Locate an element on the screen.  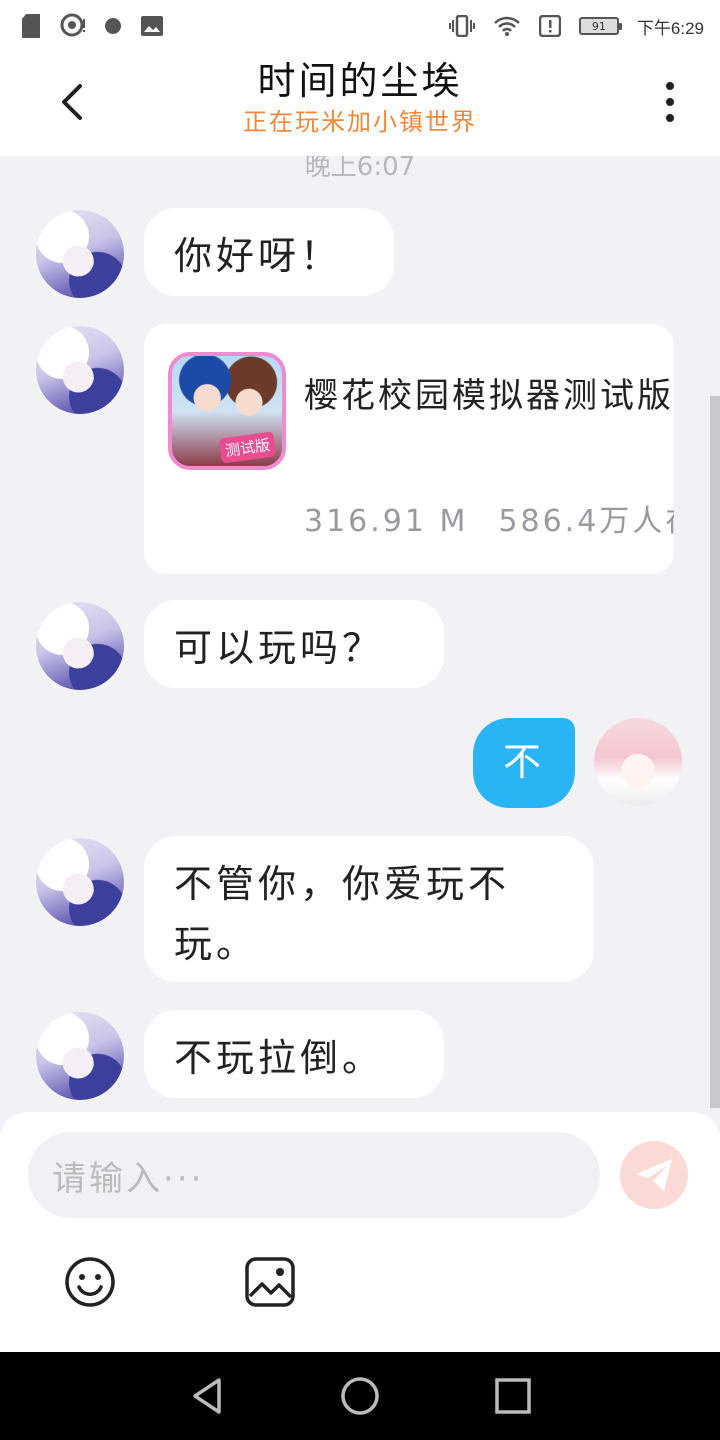
vibrate-icon is located at coordinates (461, 26).